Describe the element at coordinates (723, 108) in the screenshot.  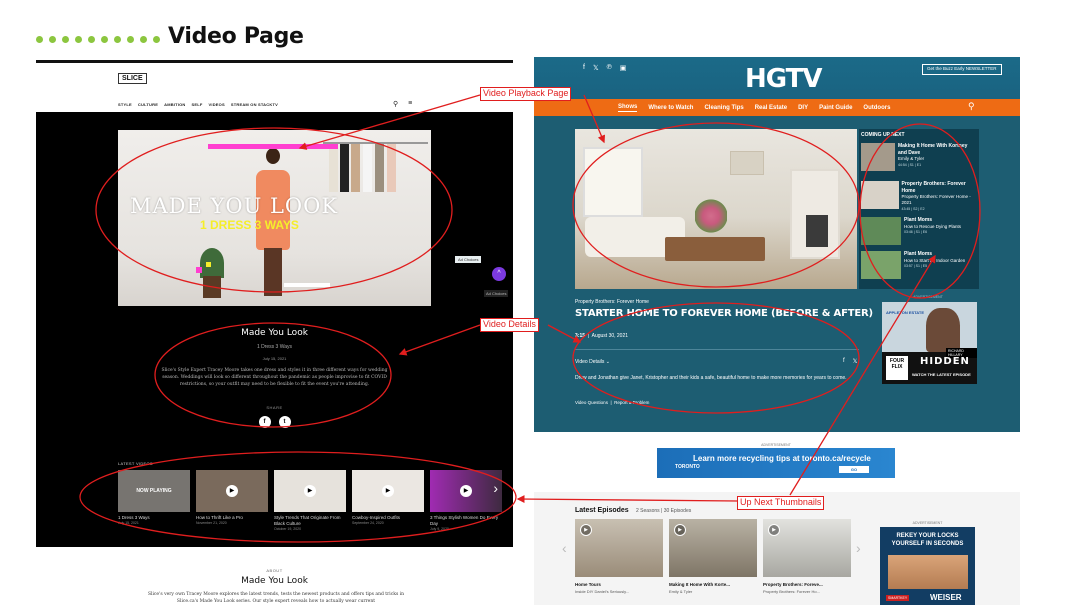
I see `nav-item-cleaning-tips: Cleaning Tips` at that location.